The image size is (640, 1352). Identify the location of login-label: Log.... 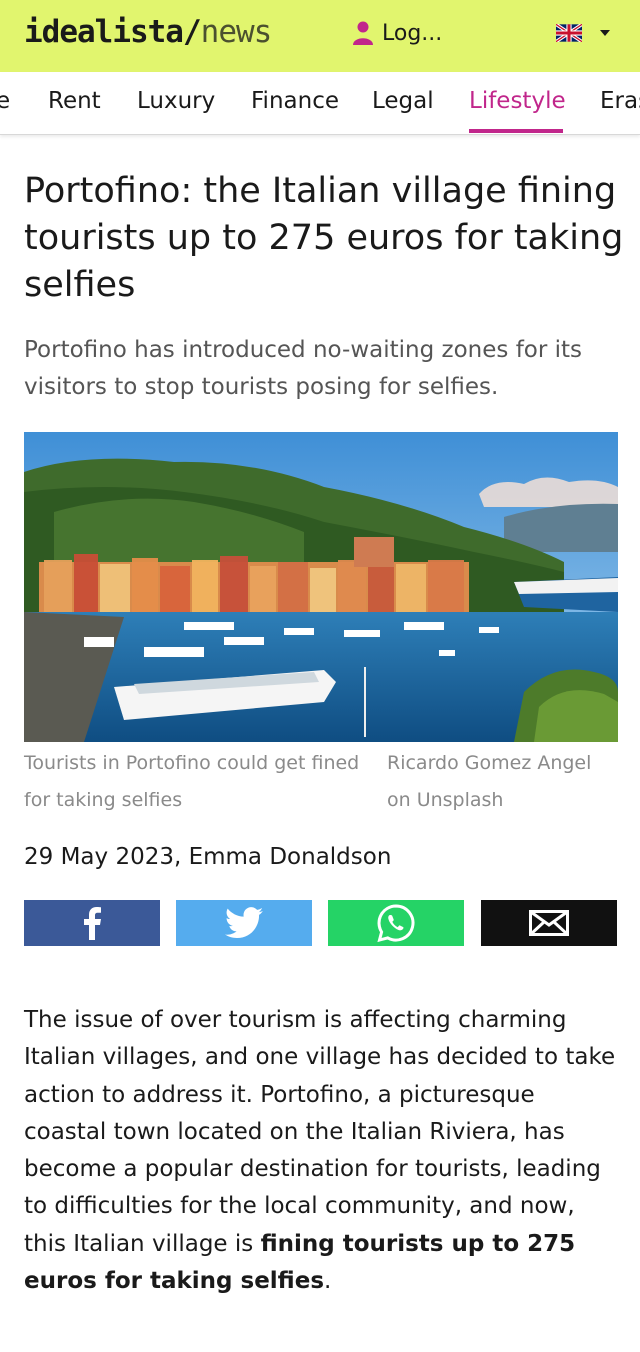
(412, 33).